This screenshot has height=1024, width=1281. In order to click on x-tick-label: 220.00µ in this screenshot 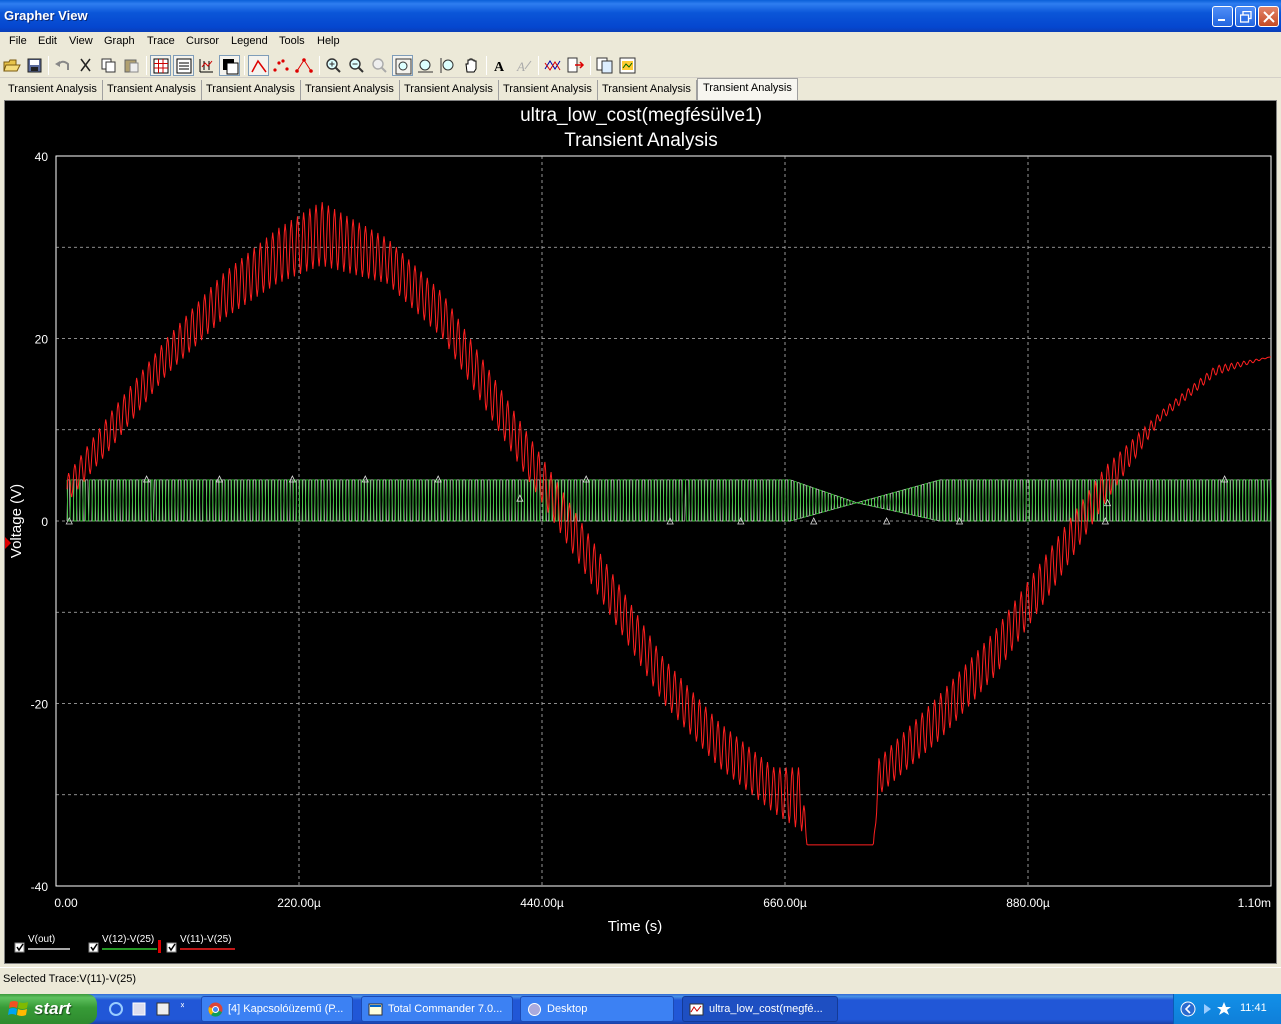, I will do `click(299, 903)`.